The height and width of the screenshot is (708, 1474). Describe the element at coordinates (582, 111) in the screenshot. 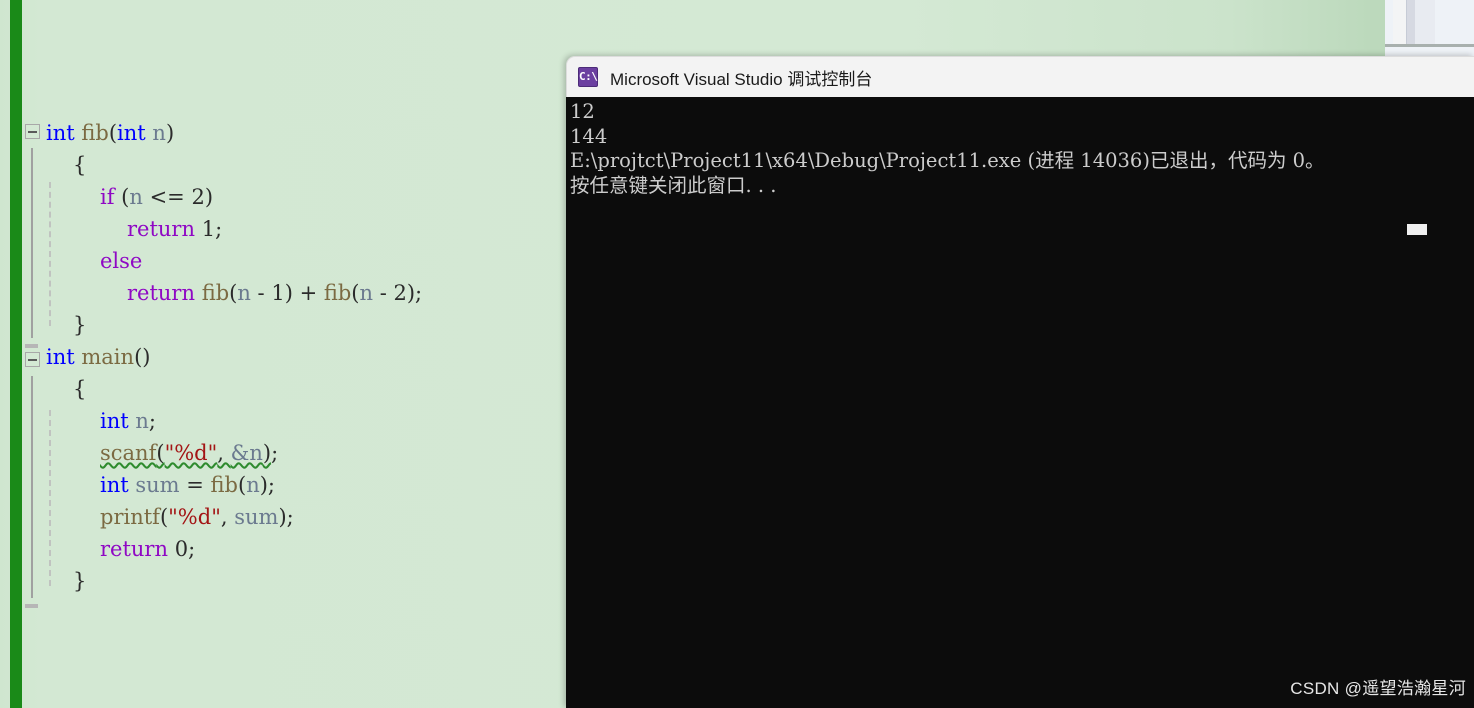

I see `console-output-line: 12` at that location.